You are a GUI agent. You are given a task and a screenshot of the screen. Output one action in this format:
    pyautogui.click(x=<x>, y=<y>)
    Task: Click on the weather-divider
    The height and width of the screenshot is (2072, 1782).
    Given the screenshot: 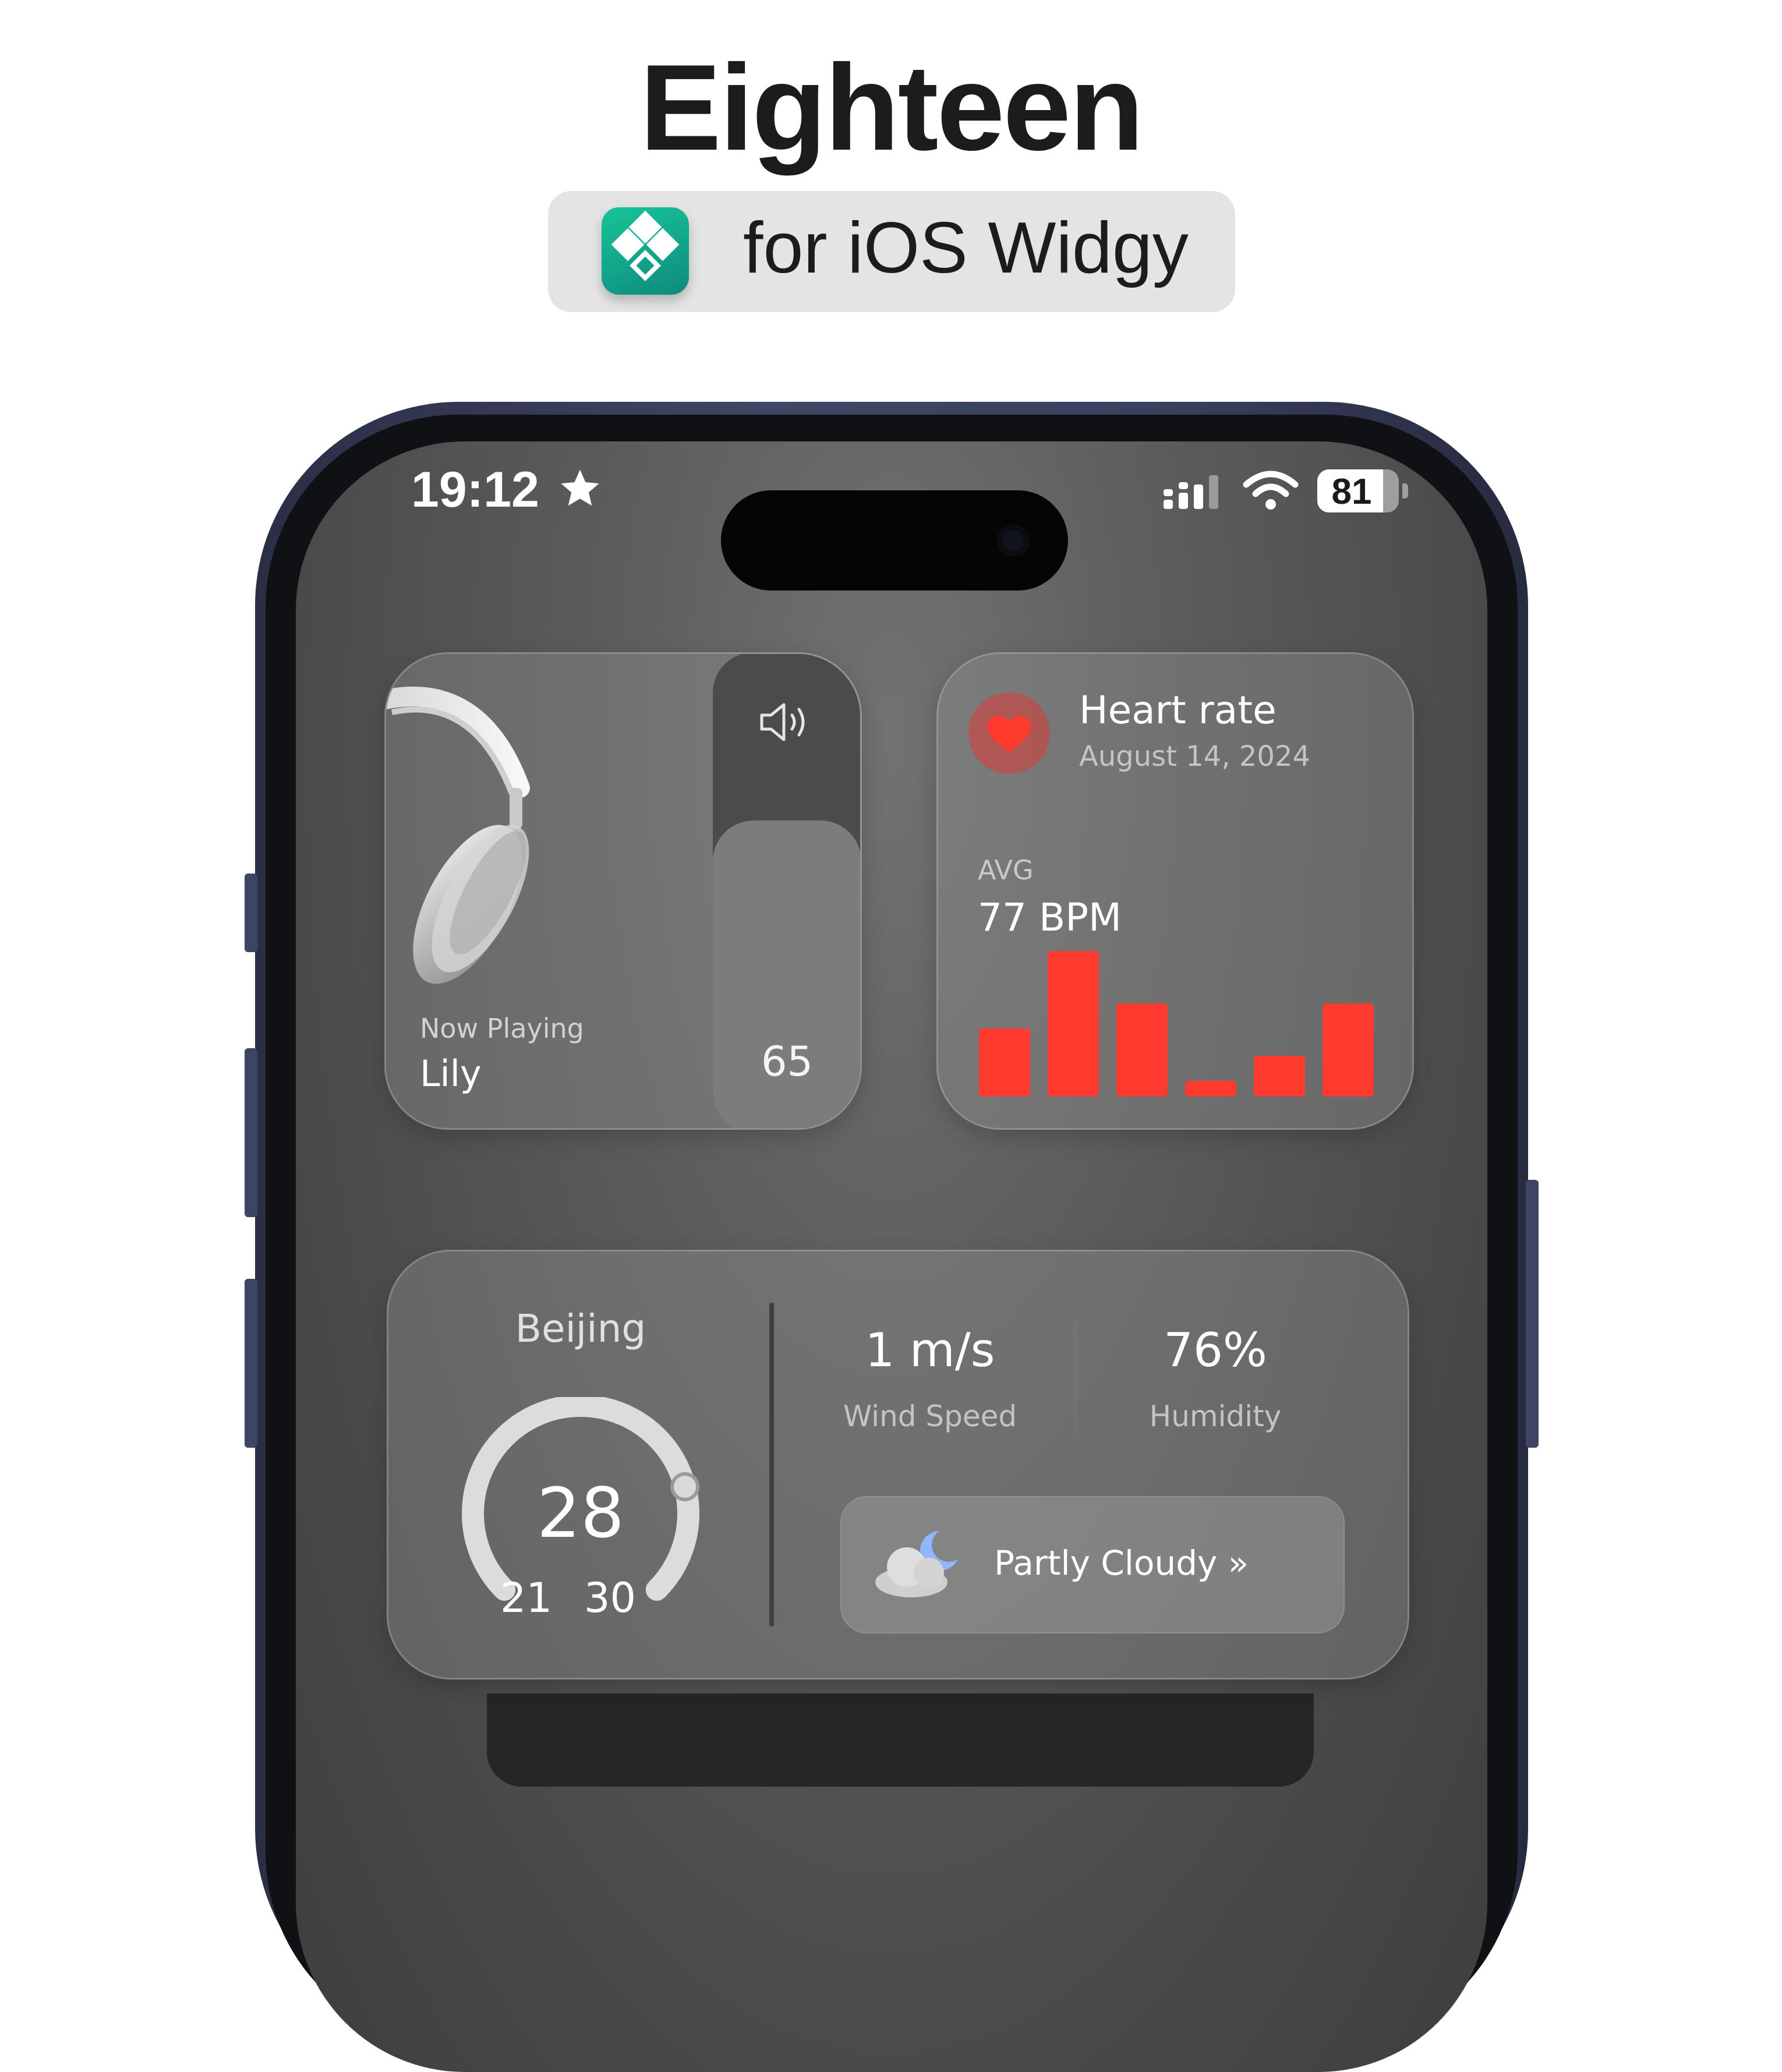 What is the action you would take?
    pyautogui.click(x=771, y=1465)
    